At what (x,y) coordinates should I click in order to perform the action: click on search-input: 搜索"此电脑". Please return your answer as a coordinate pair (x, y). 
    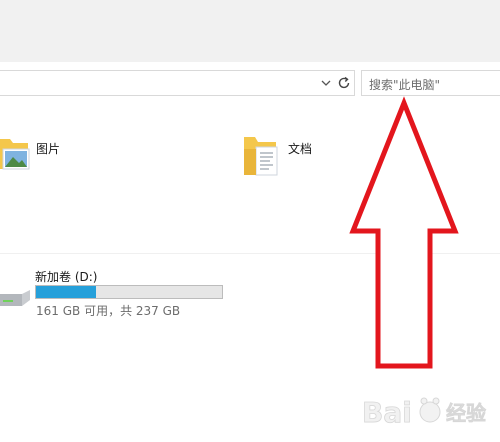
    Looking at the image, I should click on (430, 83).